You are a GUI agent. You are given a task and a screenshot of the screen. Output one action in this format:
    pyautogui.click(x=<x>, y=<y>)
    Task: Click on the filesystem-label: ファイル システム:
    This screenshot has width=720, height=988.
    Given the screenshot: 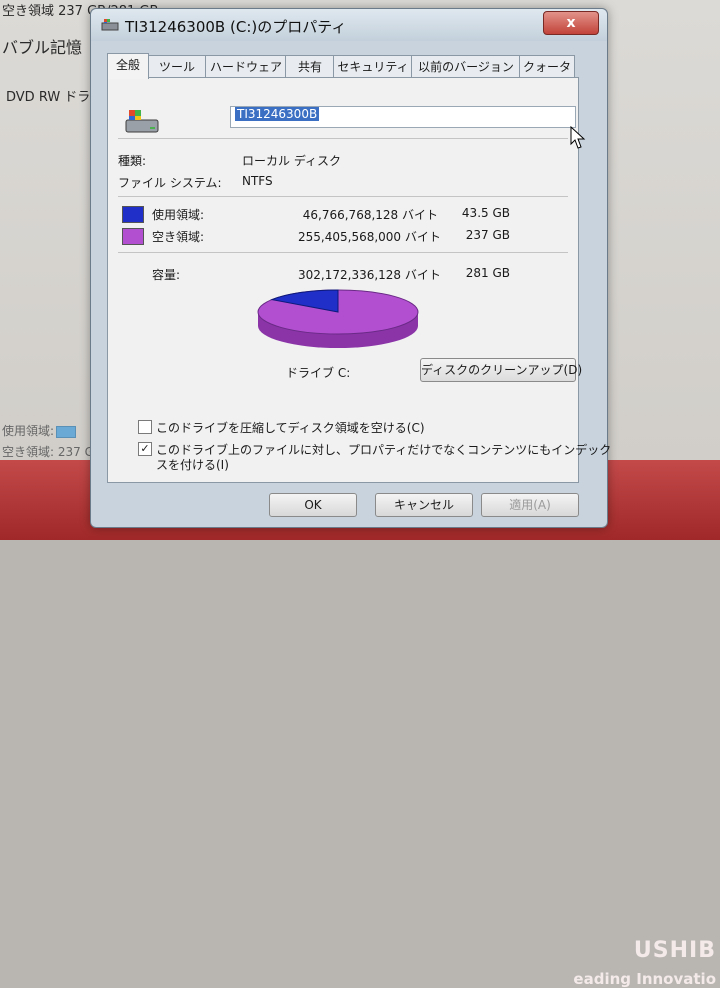 What is the action you would take?
    pyautogui.click(x=170, y=183)
    